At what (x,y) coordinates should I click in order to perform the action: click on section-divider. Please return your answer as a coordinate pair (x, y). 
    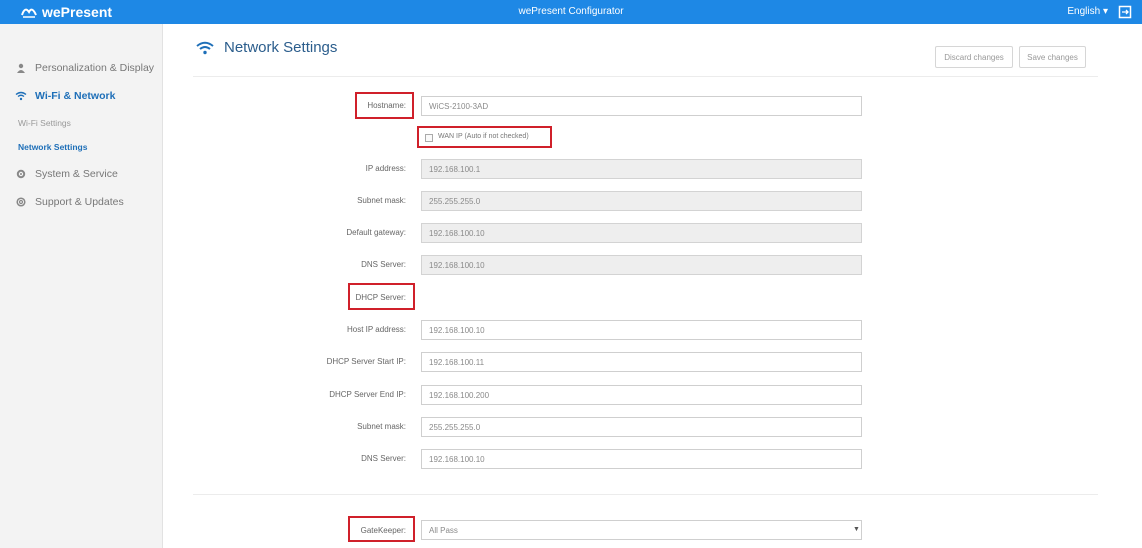
    Looking at the image, I should click on (645, 494).